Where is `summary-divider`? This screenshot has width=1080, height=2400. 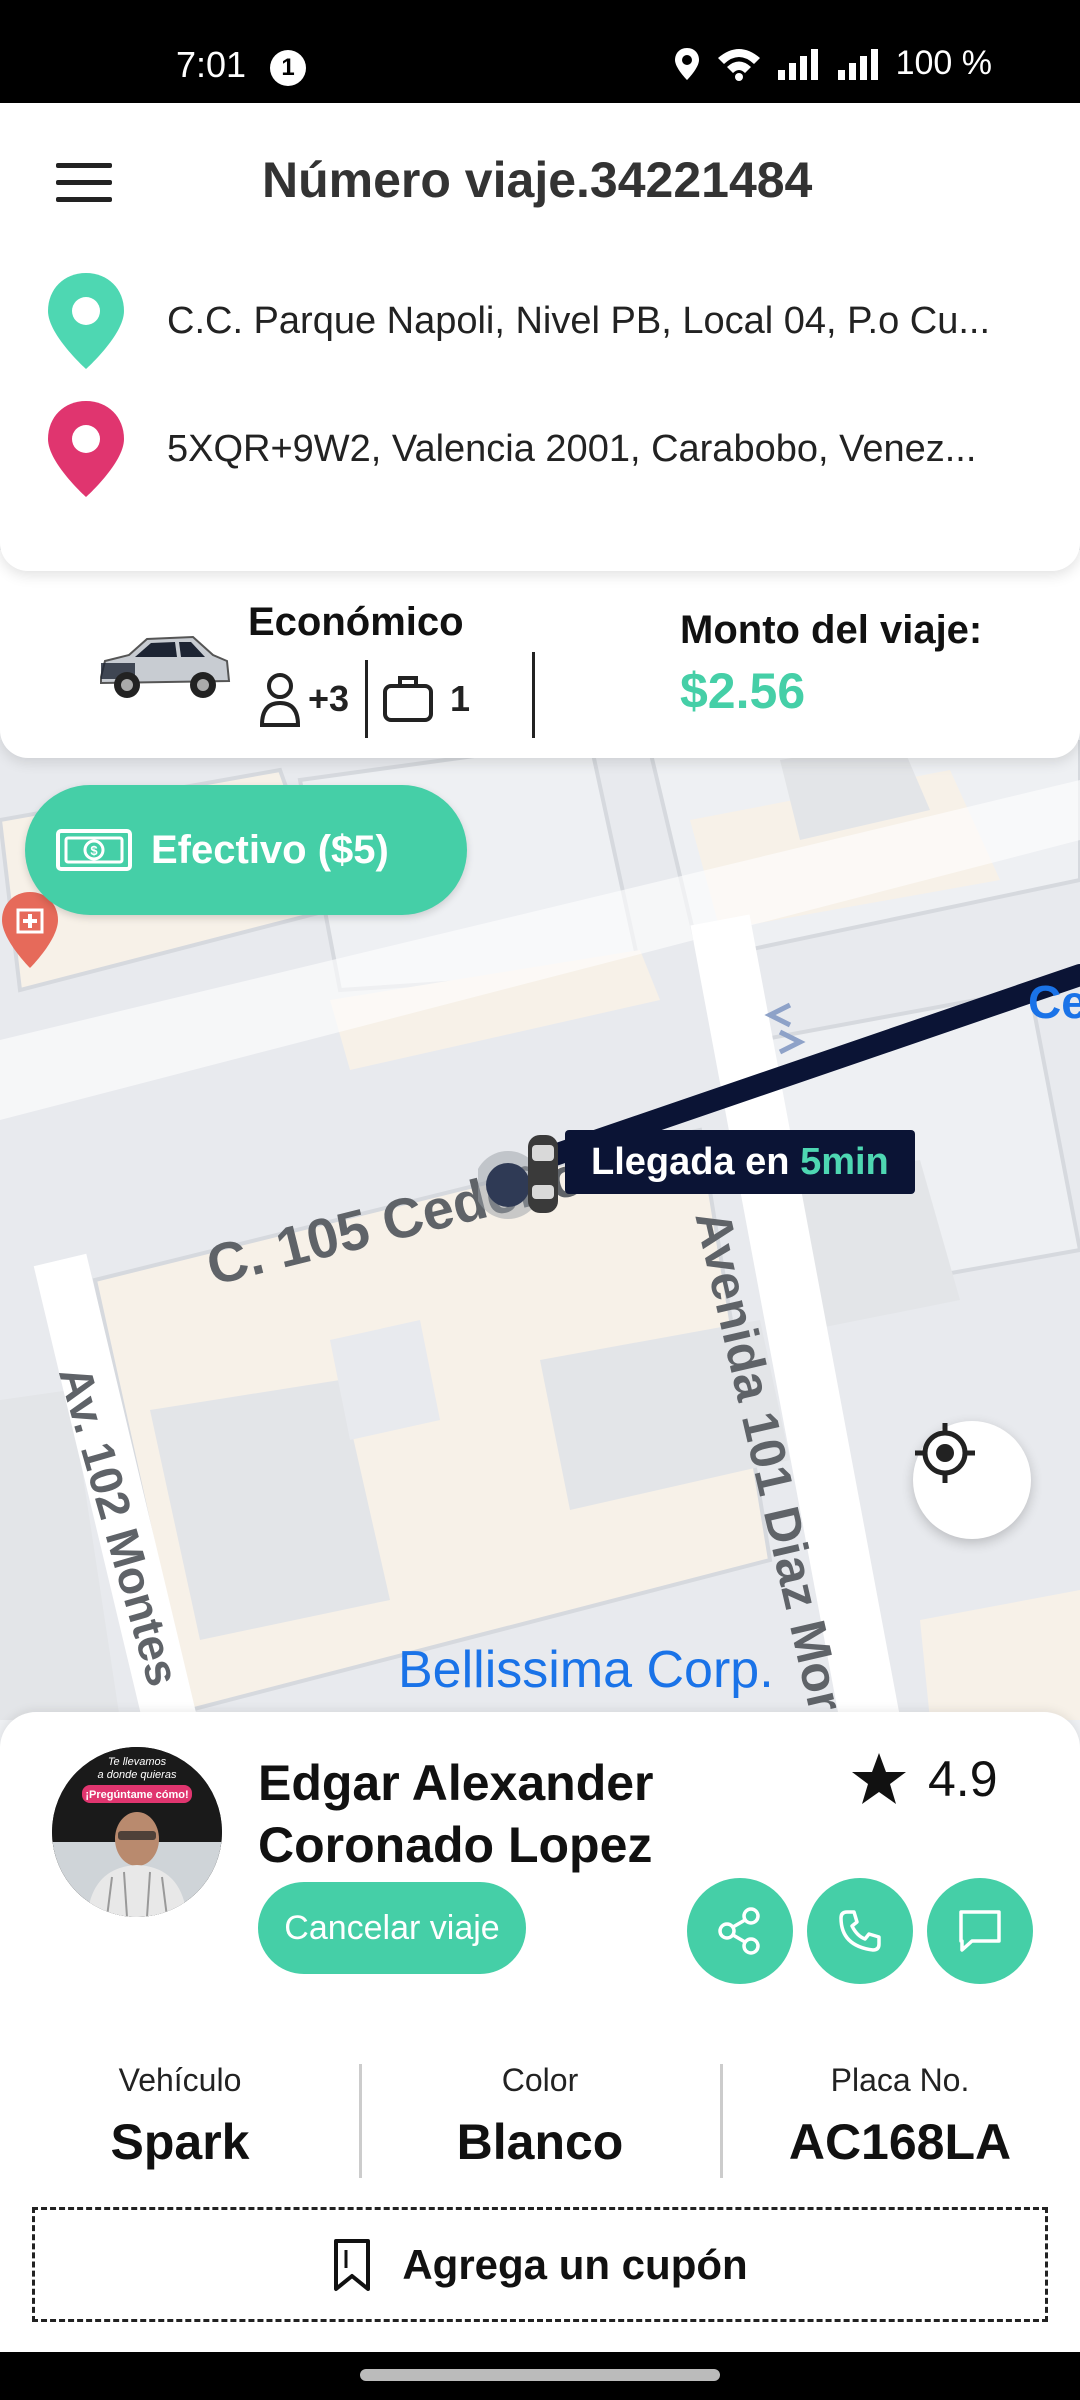
summary-divider is located at coordinates (533, 695).